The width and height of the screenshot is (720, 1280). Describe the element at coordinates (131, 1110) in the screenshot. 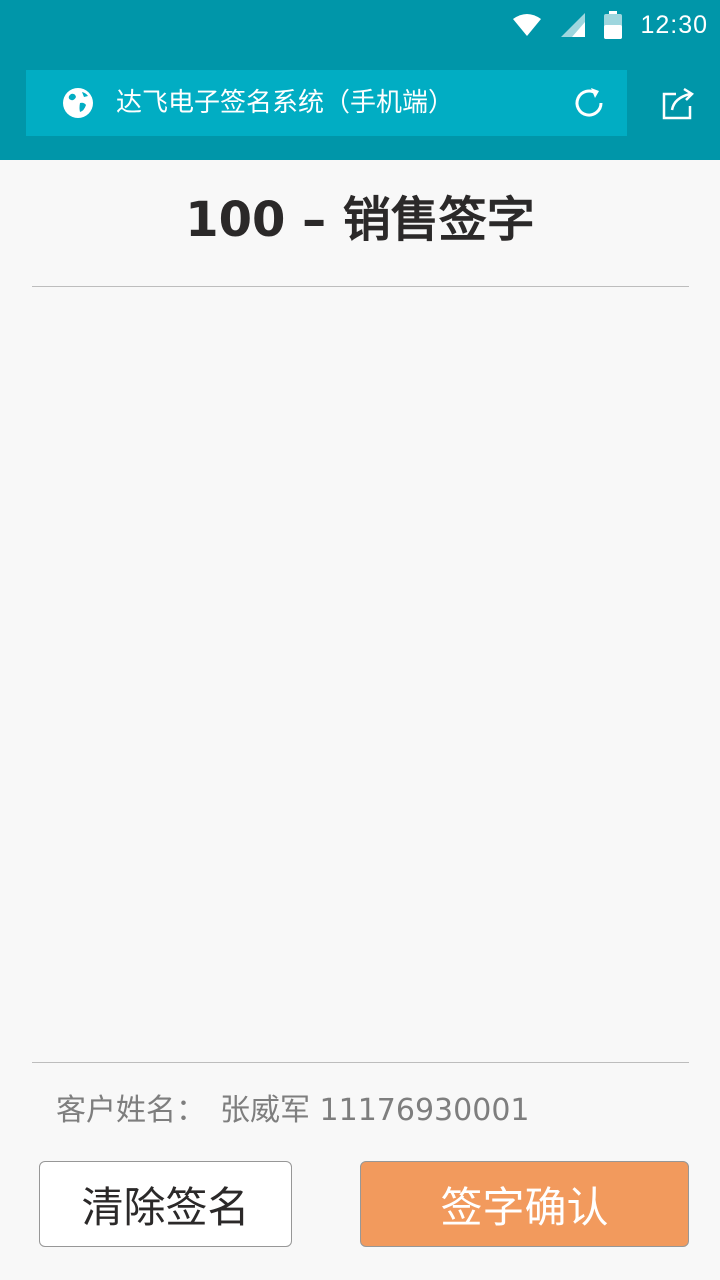

I see `customer-label: 客户姓名：` at that location.